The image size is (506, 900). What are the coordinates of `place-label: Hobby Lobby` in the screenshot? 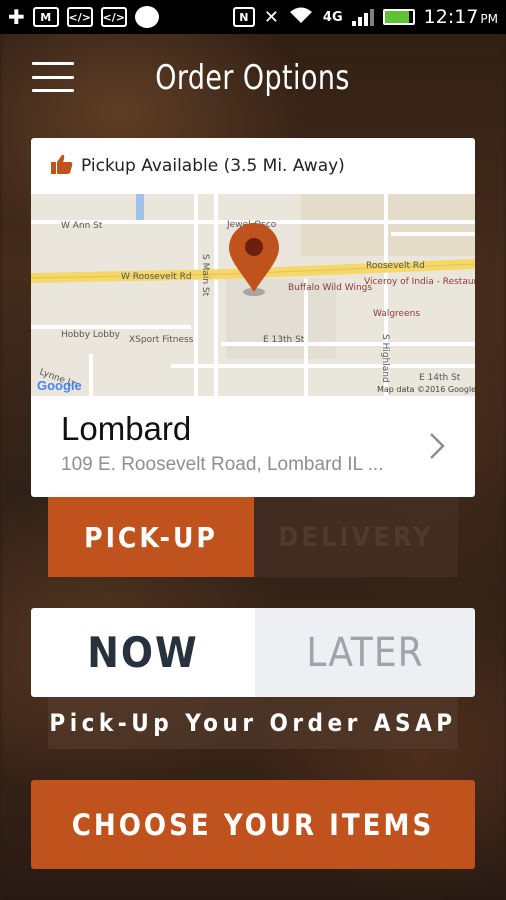 It's located at (91, 335).